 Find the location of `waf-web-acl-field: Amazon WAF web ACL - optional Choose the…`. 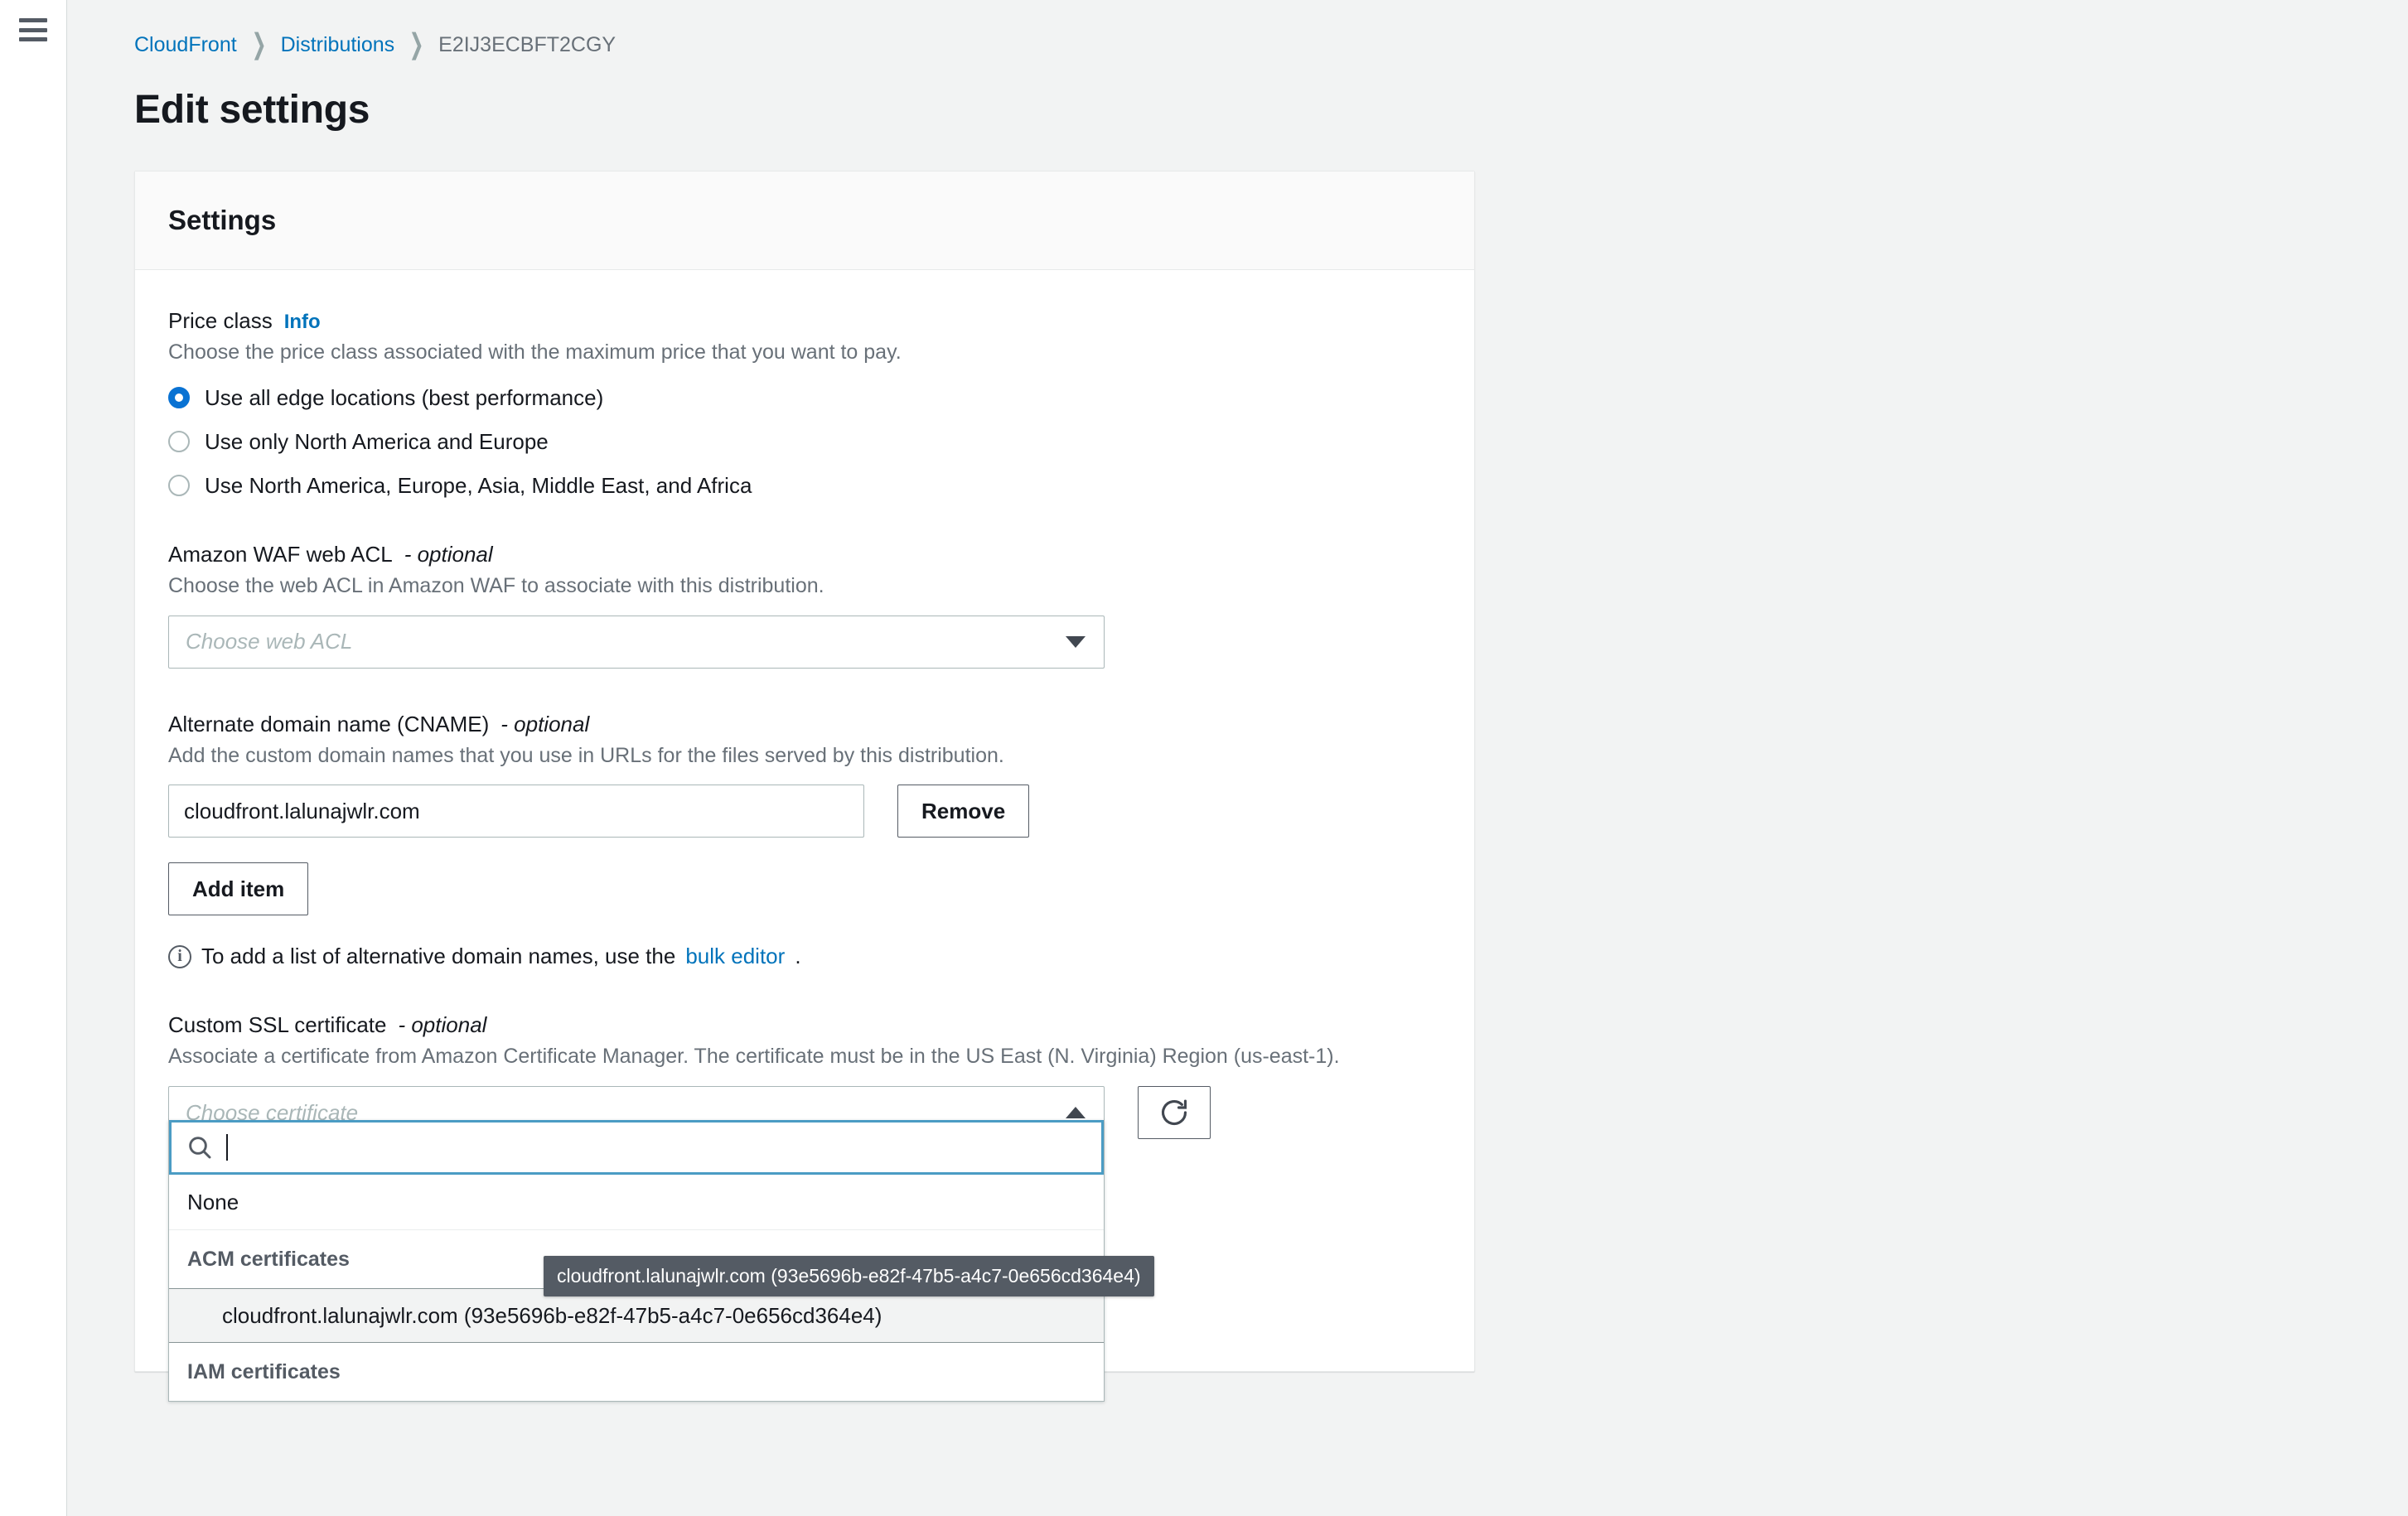

waf-web-acl-field: Amazon WAF web ACL - optional Choose the… is located at coordinates (805, 605).